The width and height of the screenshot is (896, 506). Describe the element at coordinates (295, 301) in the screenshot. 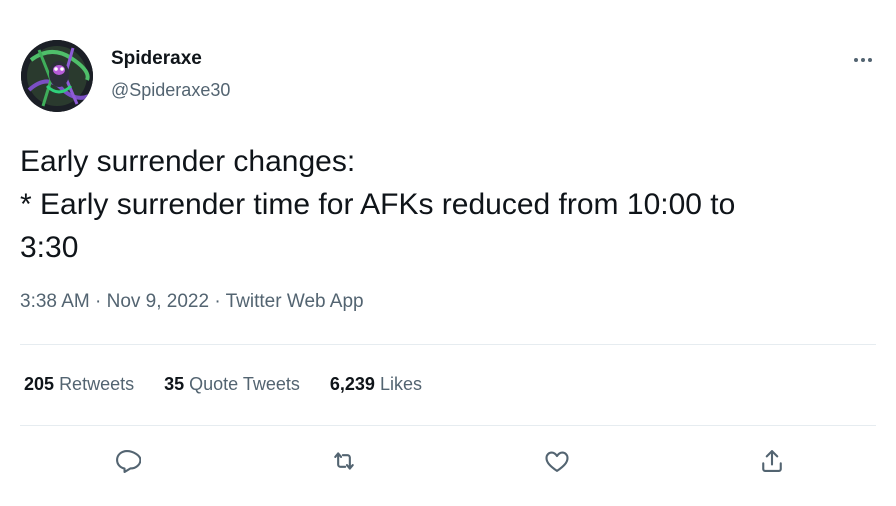

I see `tweet-source: Twitter Web App` at that location.